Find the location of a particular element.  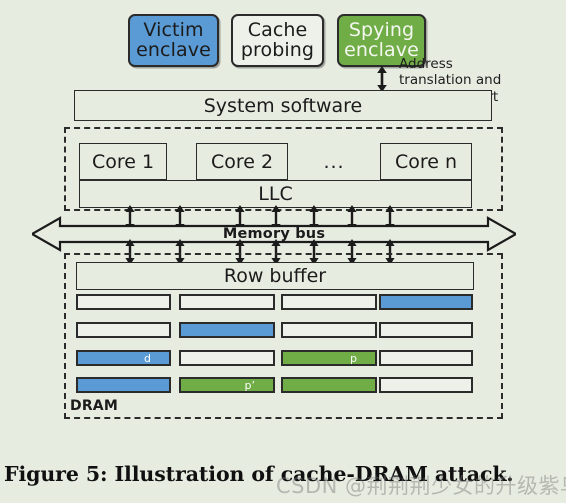

address-note-line2: translation and is located at coordinates (450, 80).